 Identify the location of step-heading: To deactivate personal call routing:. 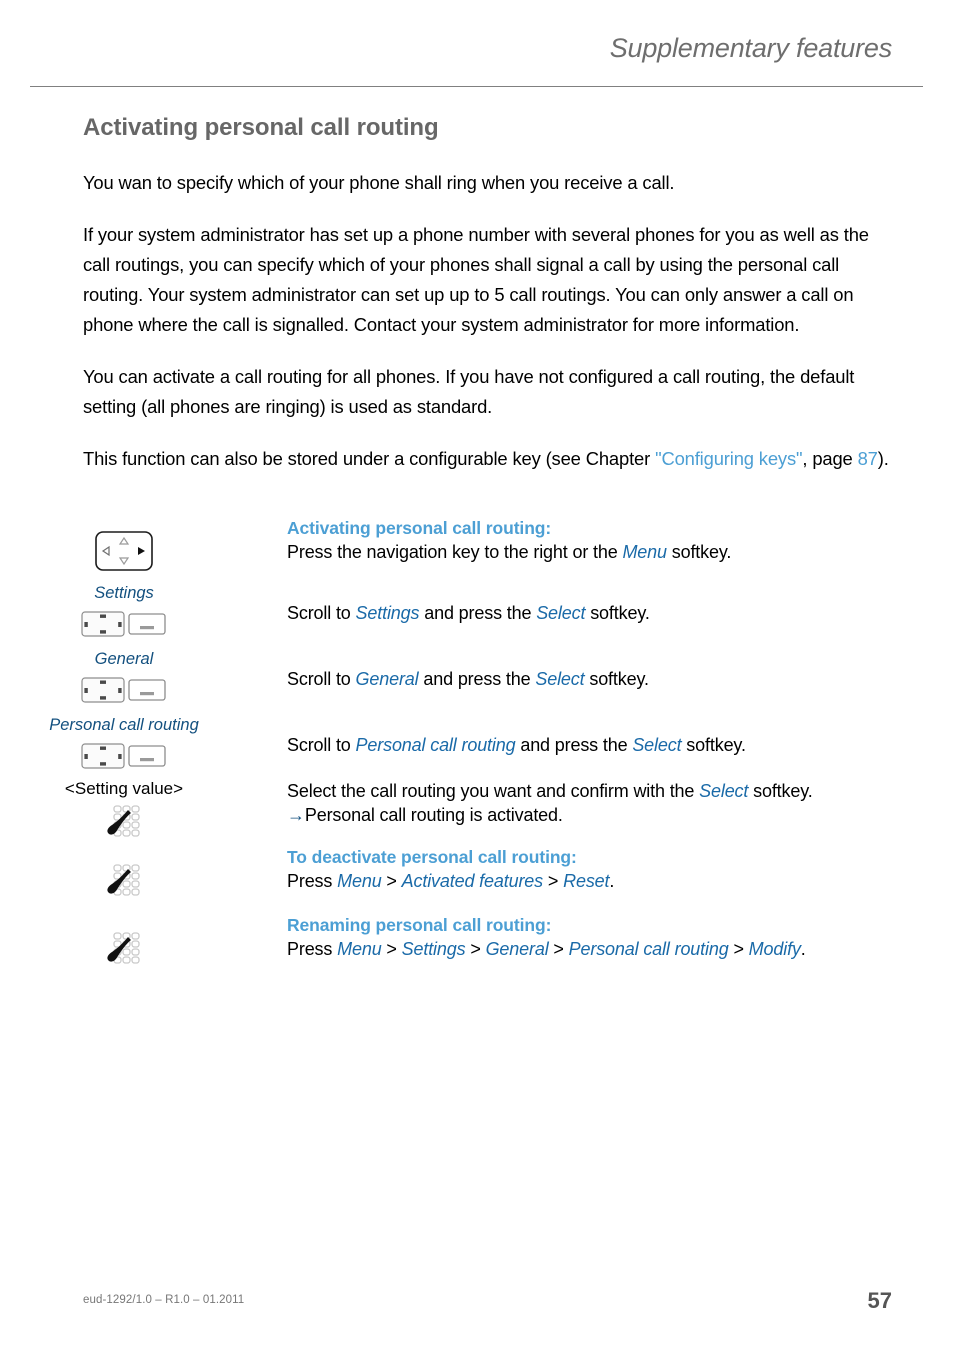
(432, 857).